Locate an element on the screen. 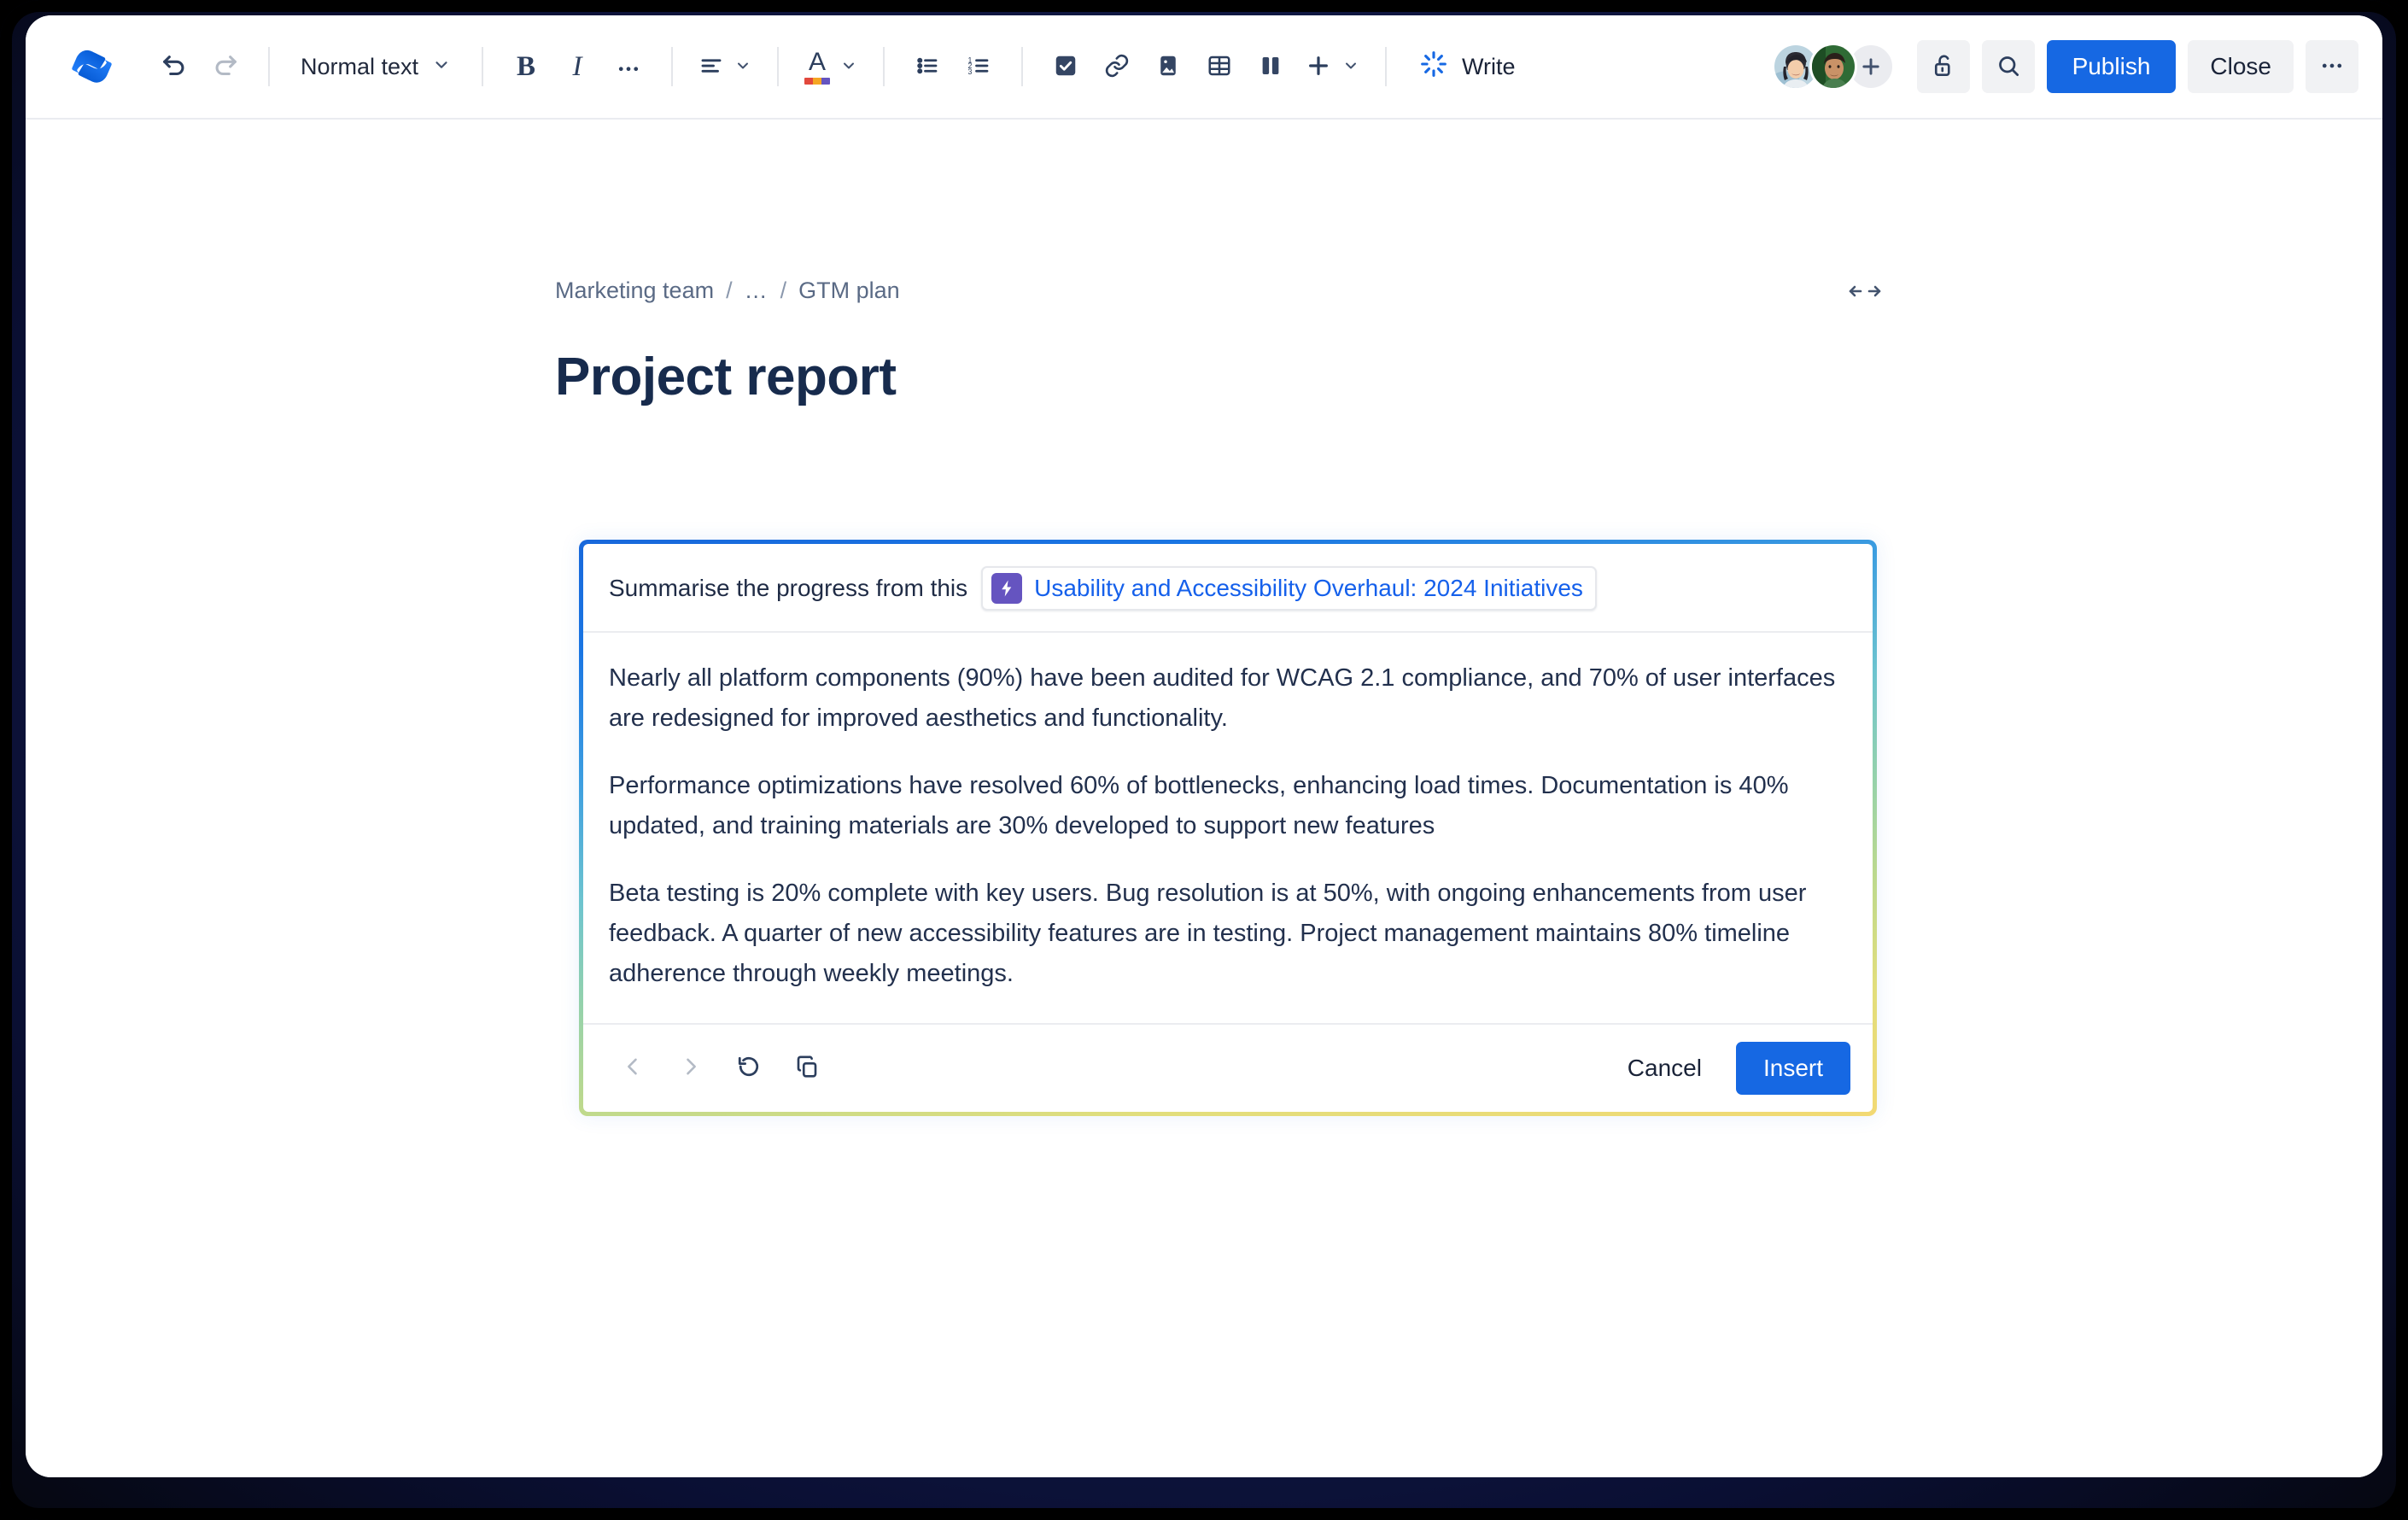 This screenshot has width=2408, height=1520. text-color-button: A is located at coordinates (831, 66).